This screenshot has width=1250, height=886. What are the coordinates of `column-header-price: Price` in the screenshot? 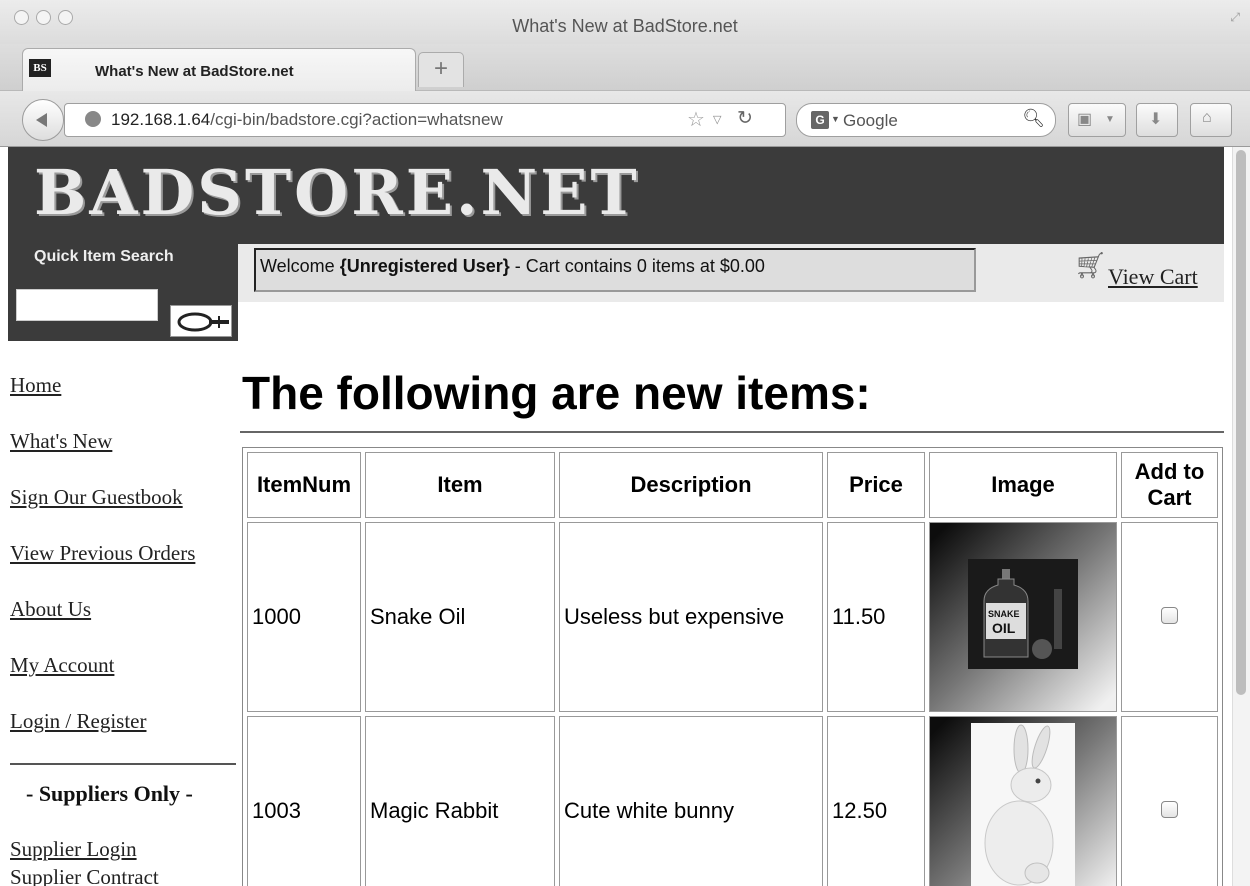 It's located at (876, 485).